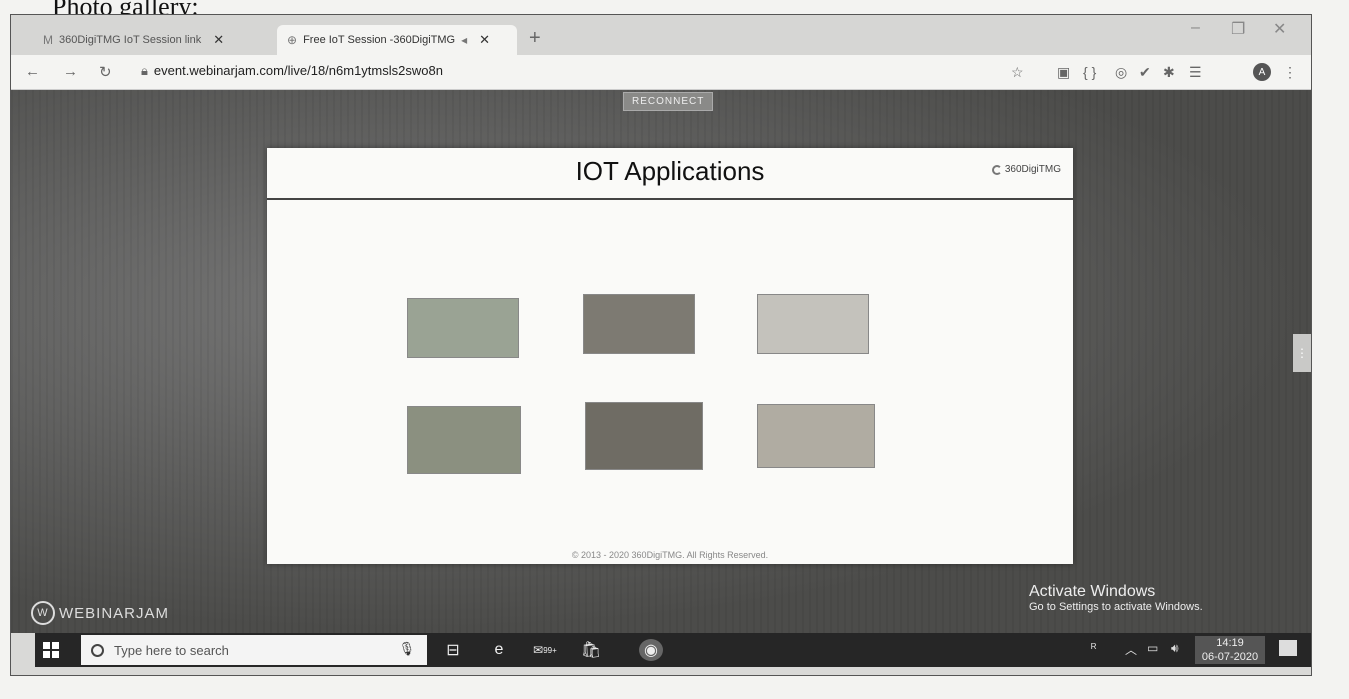  I want to click on lock-icon: 🔒︎, so click(144, 70).